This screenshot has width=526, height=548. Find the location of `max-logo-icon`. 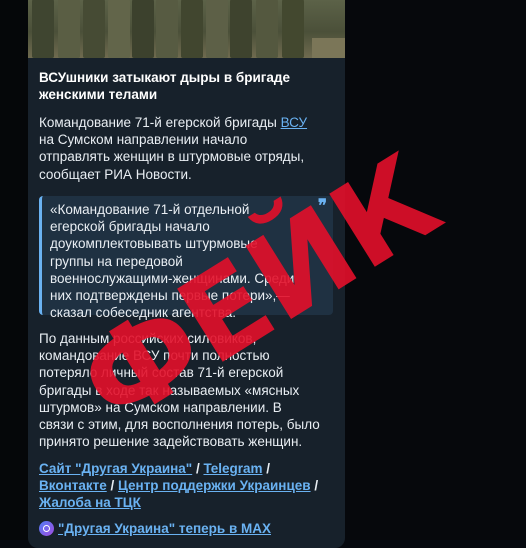

max-logo-icon is located at coordinates (46, 528).